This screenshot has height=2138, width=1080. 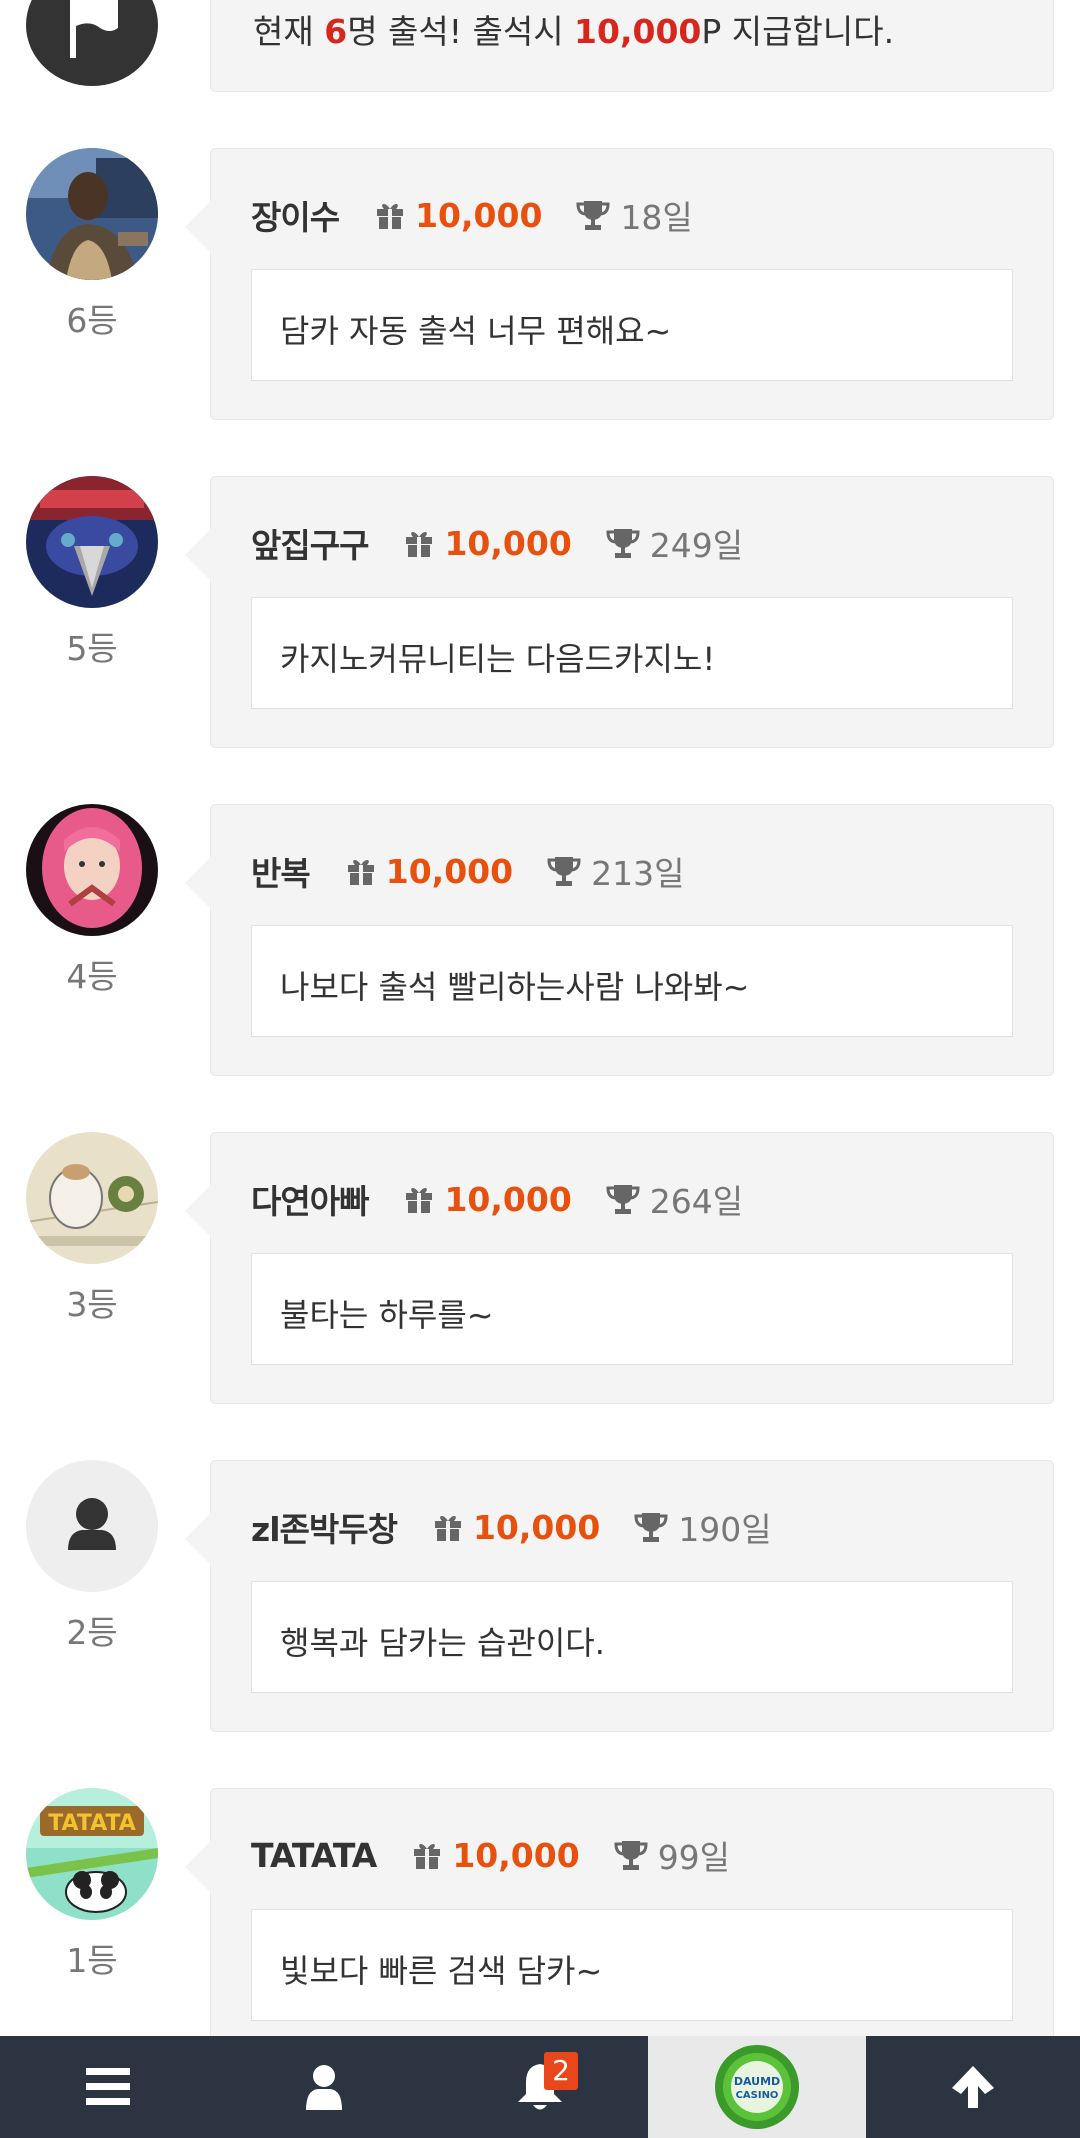 I want to click on entry-meta: TATATA 10,000 99일, so click(x=491, y=1855).